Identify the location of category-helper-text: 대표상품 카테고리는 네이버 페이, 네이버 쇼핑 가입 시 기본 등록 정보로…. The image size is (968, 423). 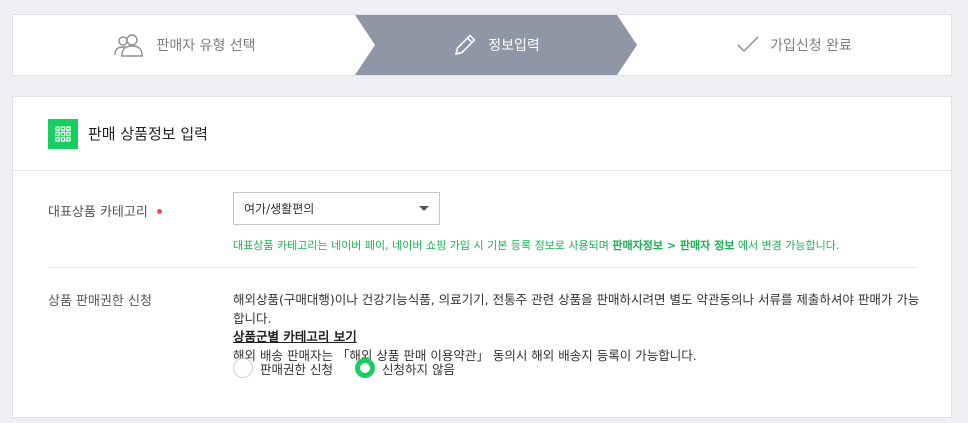
(536, 245).